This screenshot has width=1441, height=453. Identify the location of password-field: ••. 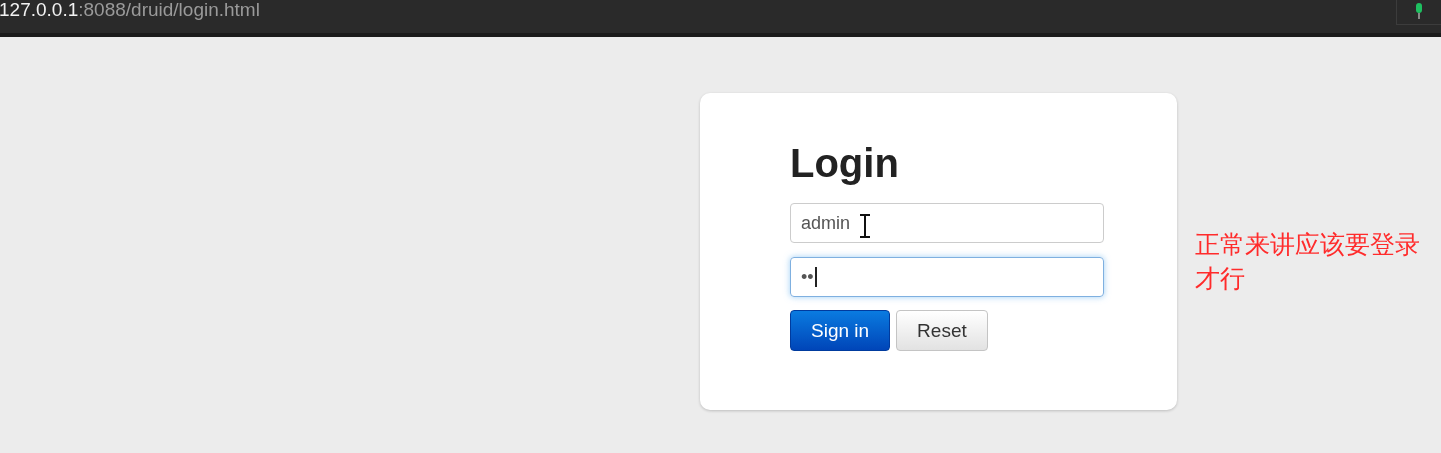
(947, 277).